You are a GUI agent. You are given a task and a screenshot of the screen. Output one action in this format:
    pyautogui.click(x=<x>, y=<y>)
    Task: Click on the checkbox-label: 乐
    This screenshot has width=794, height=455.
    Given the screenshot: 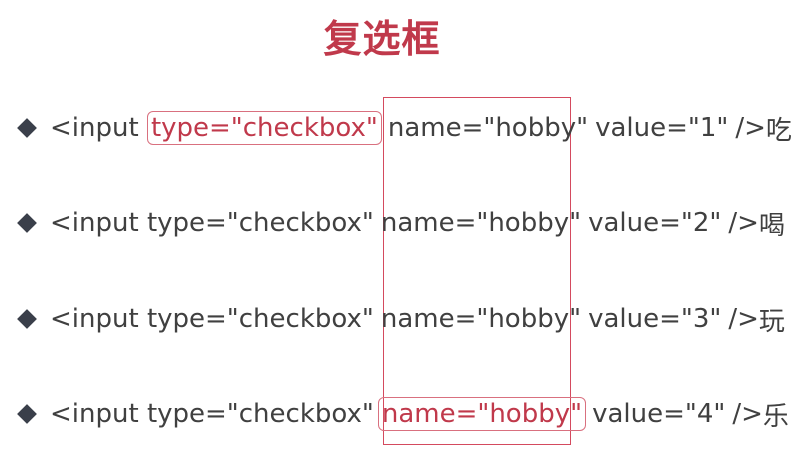 What is the action you would take?
    pyautogui.click(x=775, y=416)
    